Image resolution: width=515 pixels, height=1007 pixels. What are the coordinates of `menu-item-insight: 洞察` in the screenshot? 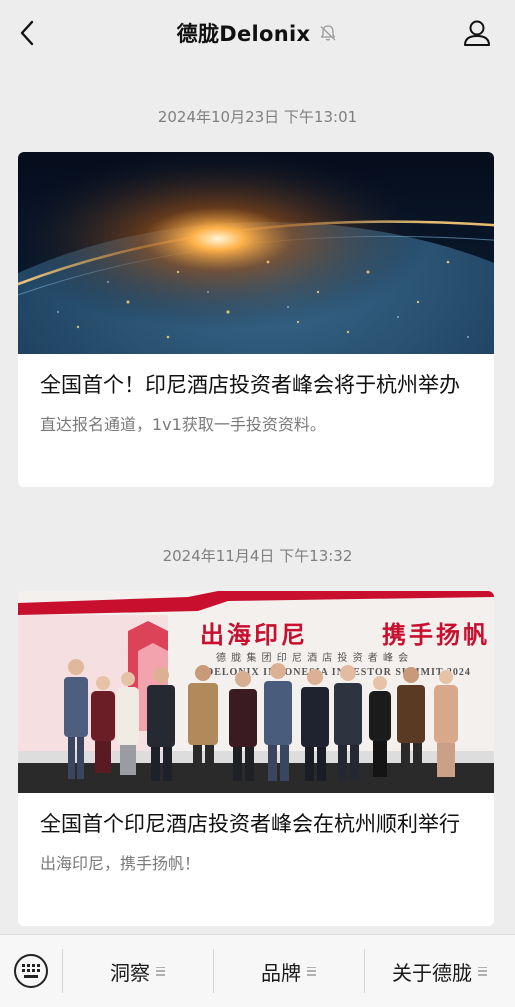 It's located at (137, 971).